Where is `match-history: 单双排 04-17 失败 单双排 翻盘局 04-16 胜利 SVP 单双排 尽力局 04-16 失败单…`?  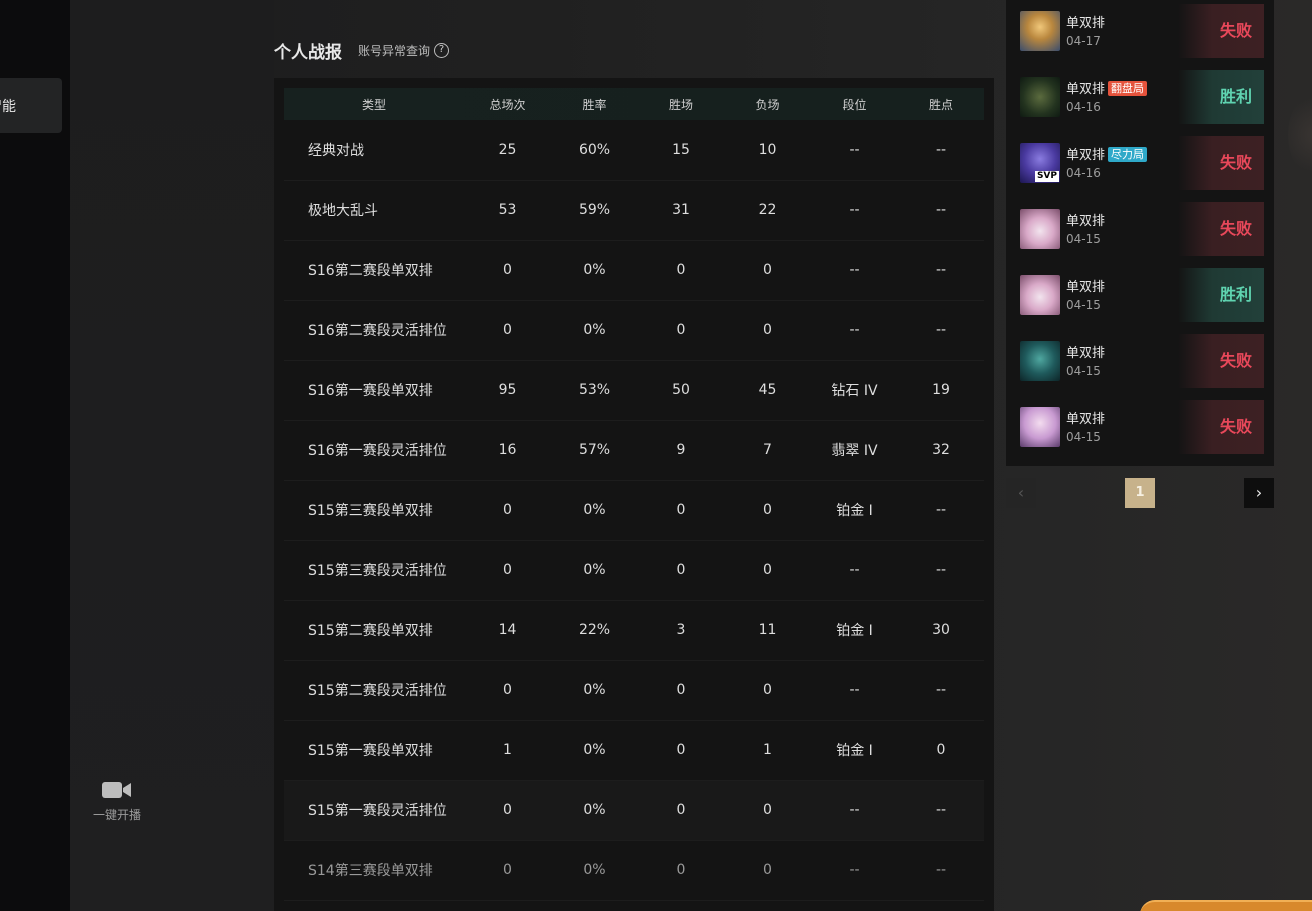
match-history: 单双排 04-17 失败 单双排 翻盘局 04-16 胜利 SVP 单双排 尽力局 04-16 失败单… is located at coordinates (1140, 233).